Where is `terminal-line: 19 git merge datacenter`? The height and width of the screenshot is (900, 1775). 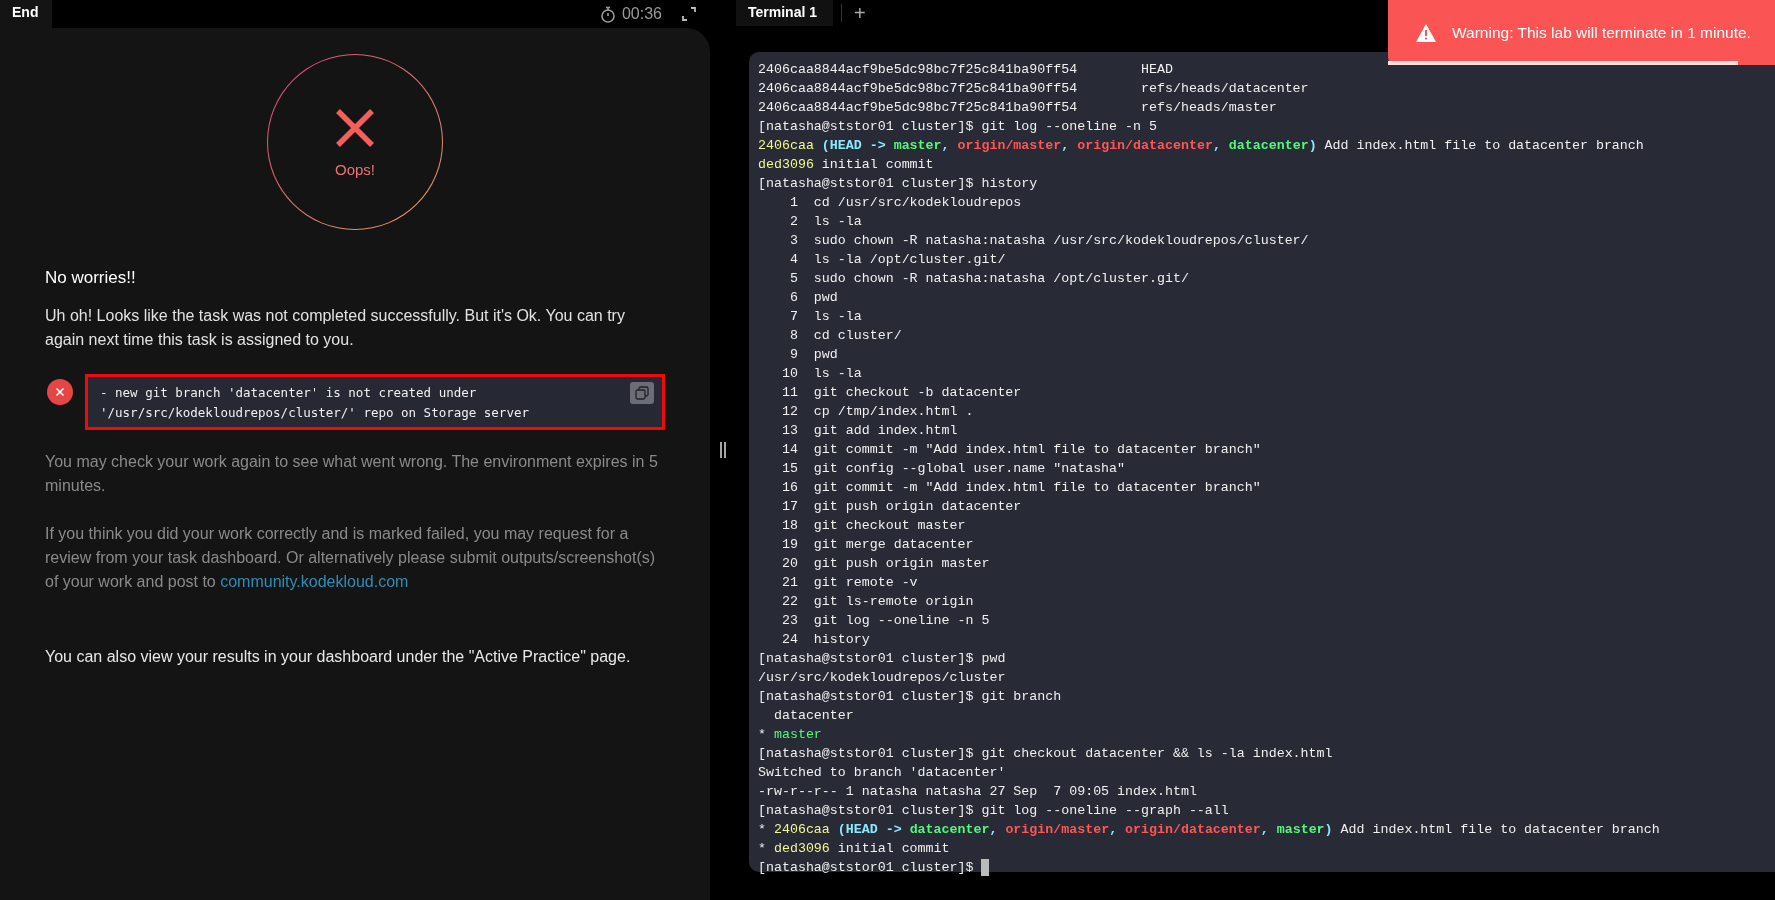 terminal-line: 19 git merge datacenter is located at coordinates (877, 545).